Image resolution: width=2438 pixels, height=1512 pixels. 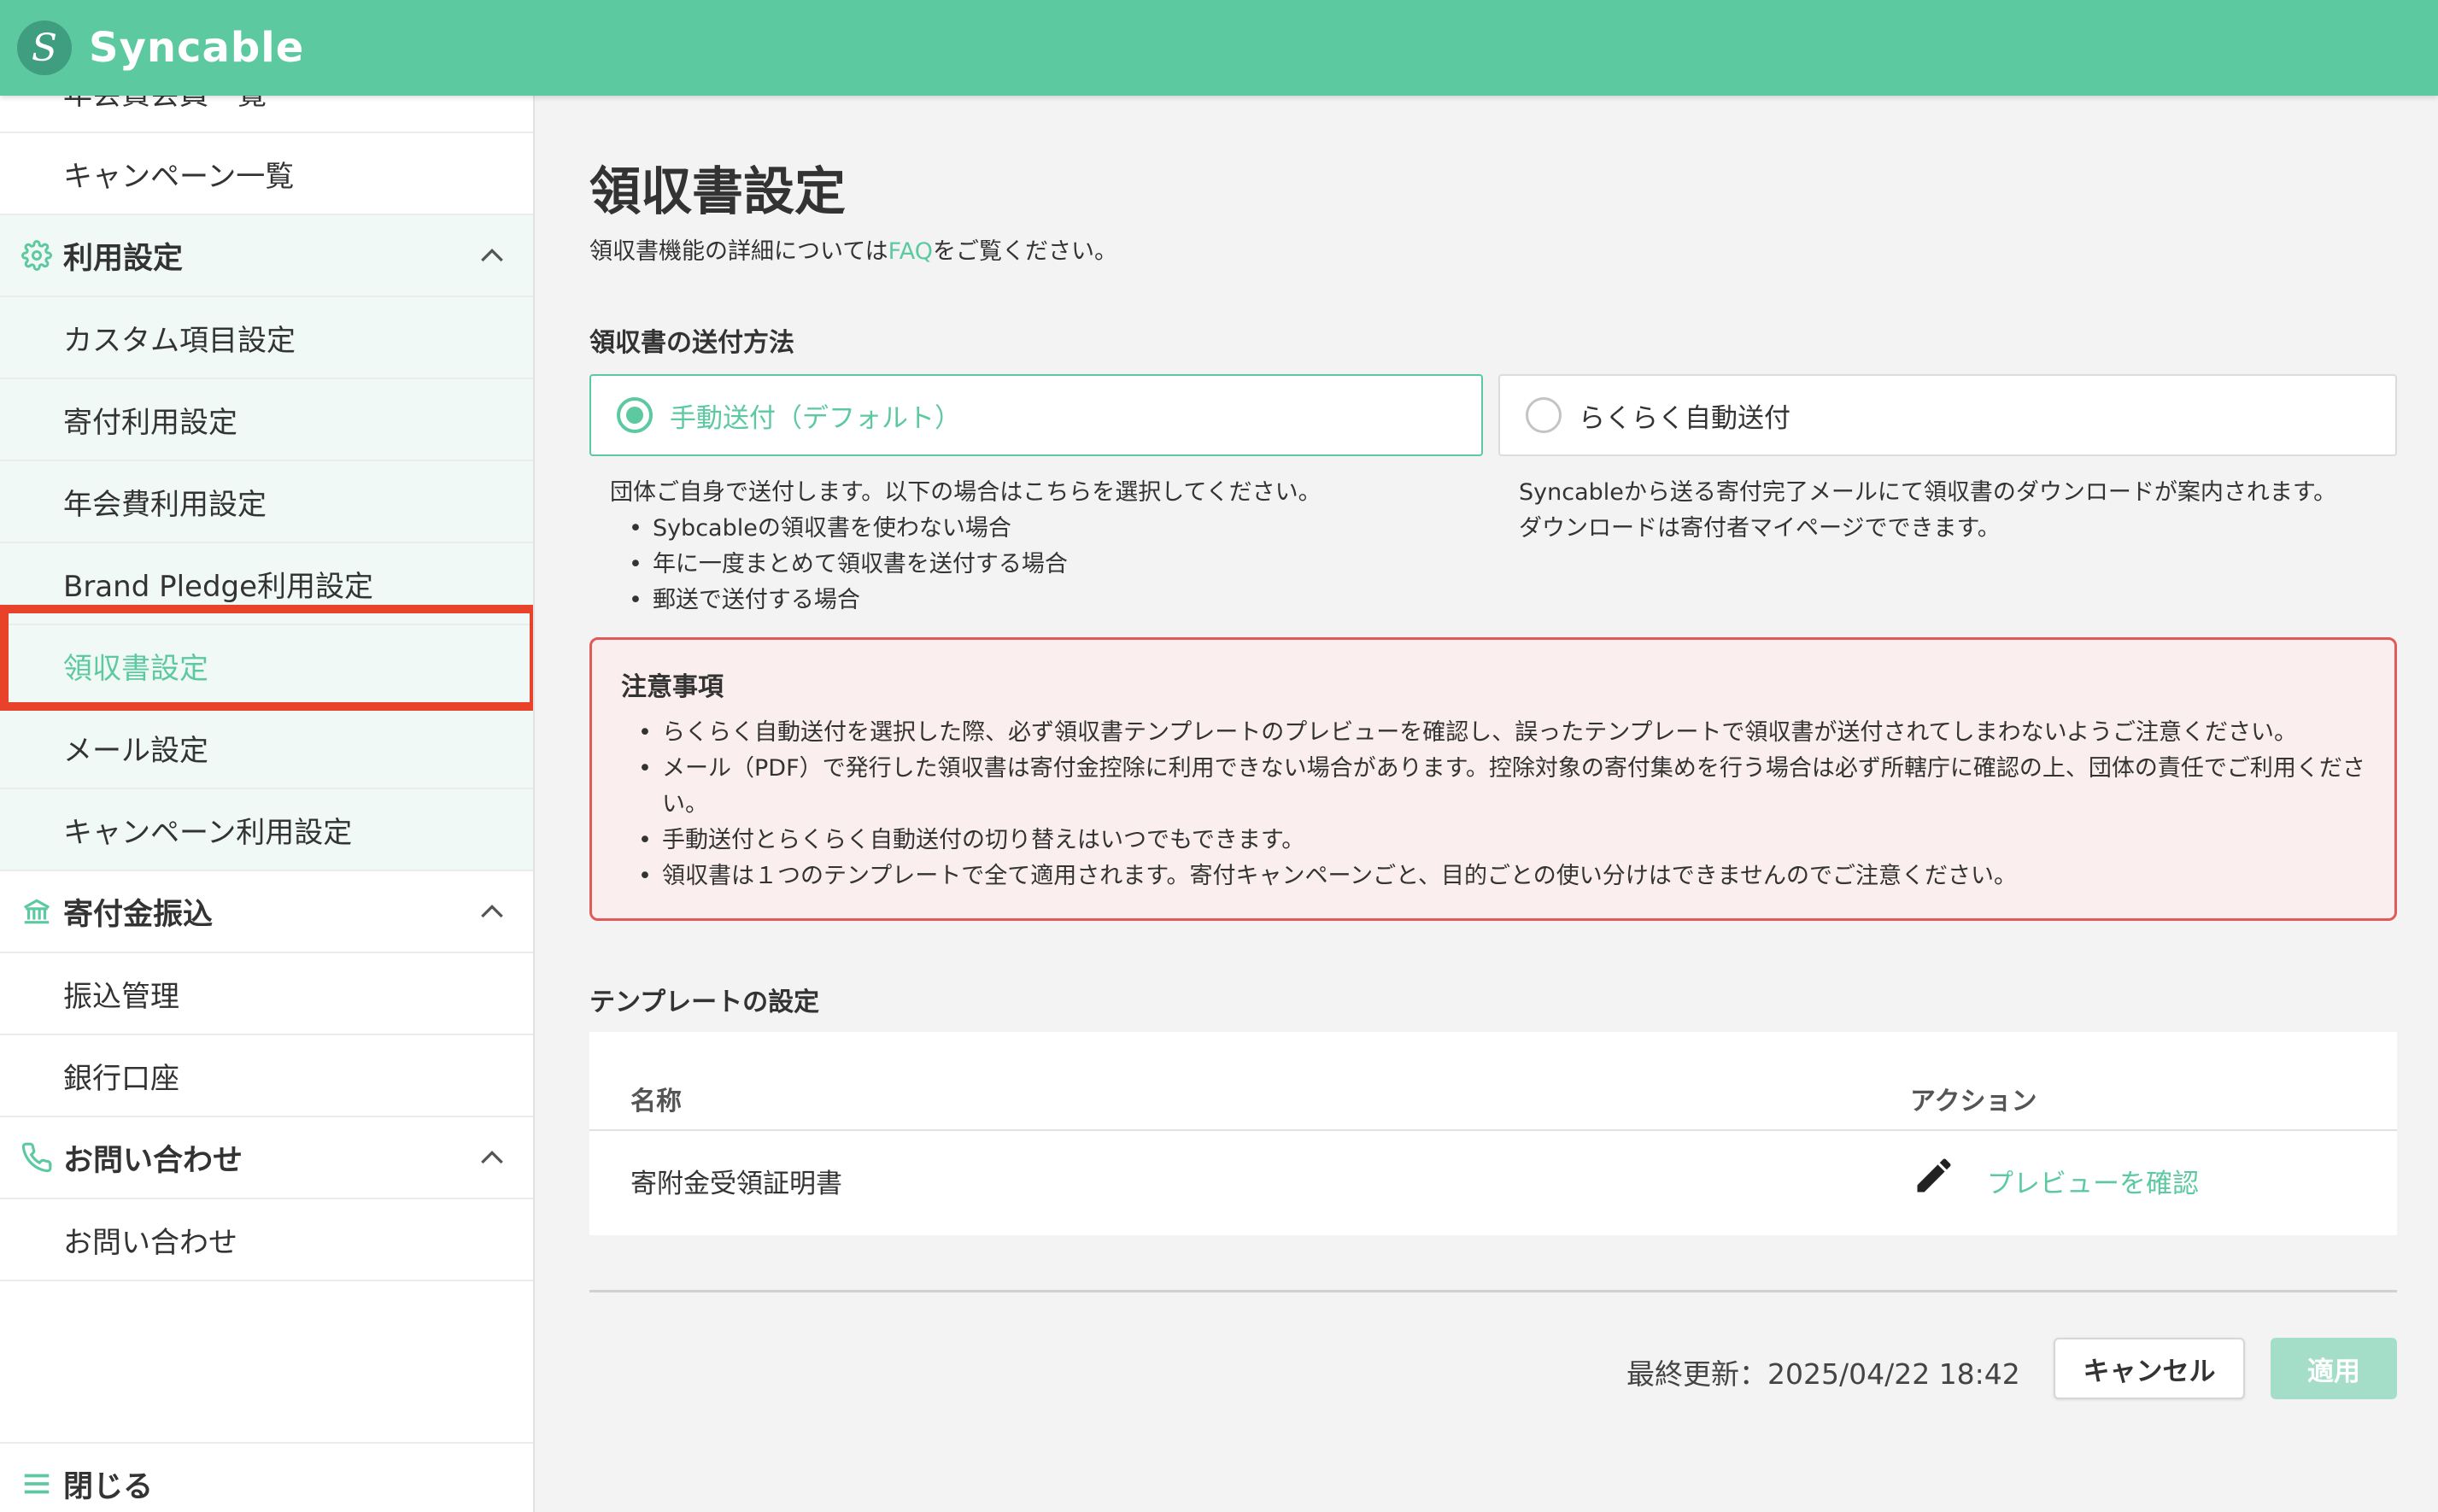 What do you see at coordinates (266, 912) in the screenshot?
I see `sidebar-section-donation-transfer: 寄付金振込` at bounding box center [266, 912].